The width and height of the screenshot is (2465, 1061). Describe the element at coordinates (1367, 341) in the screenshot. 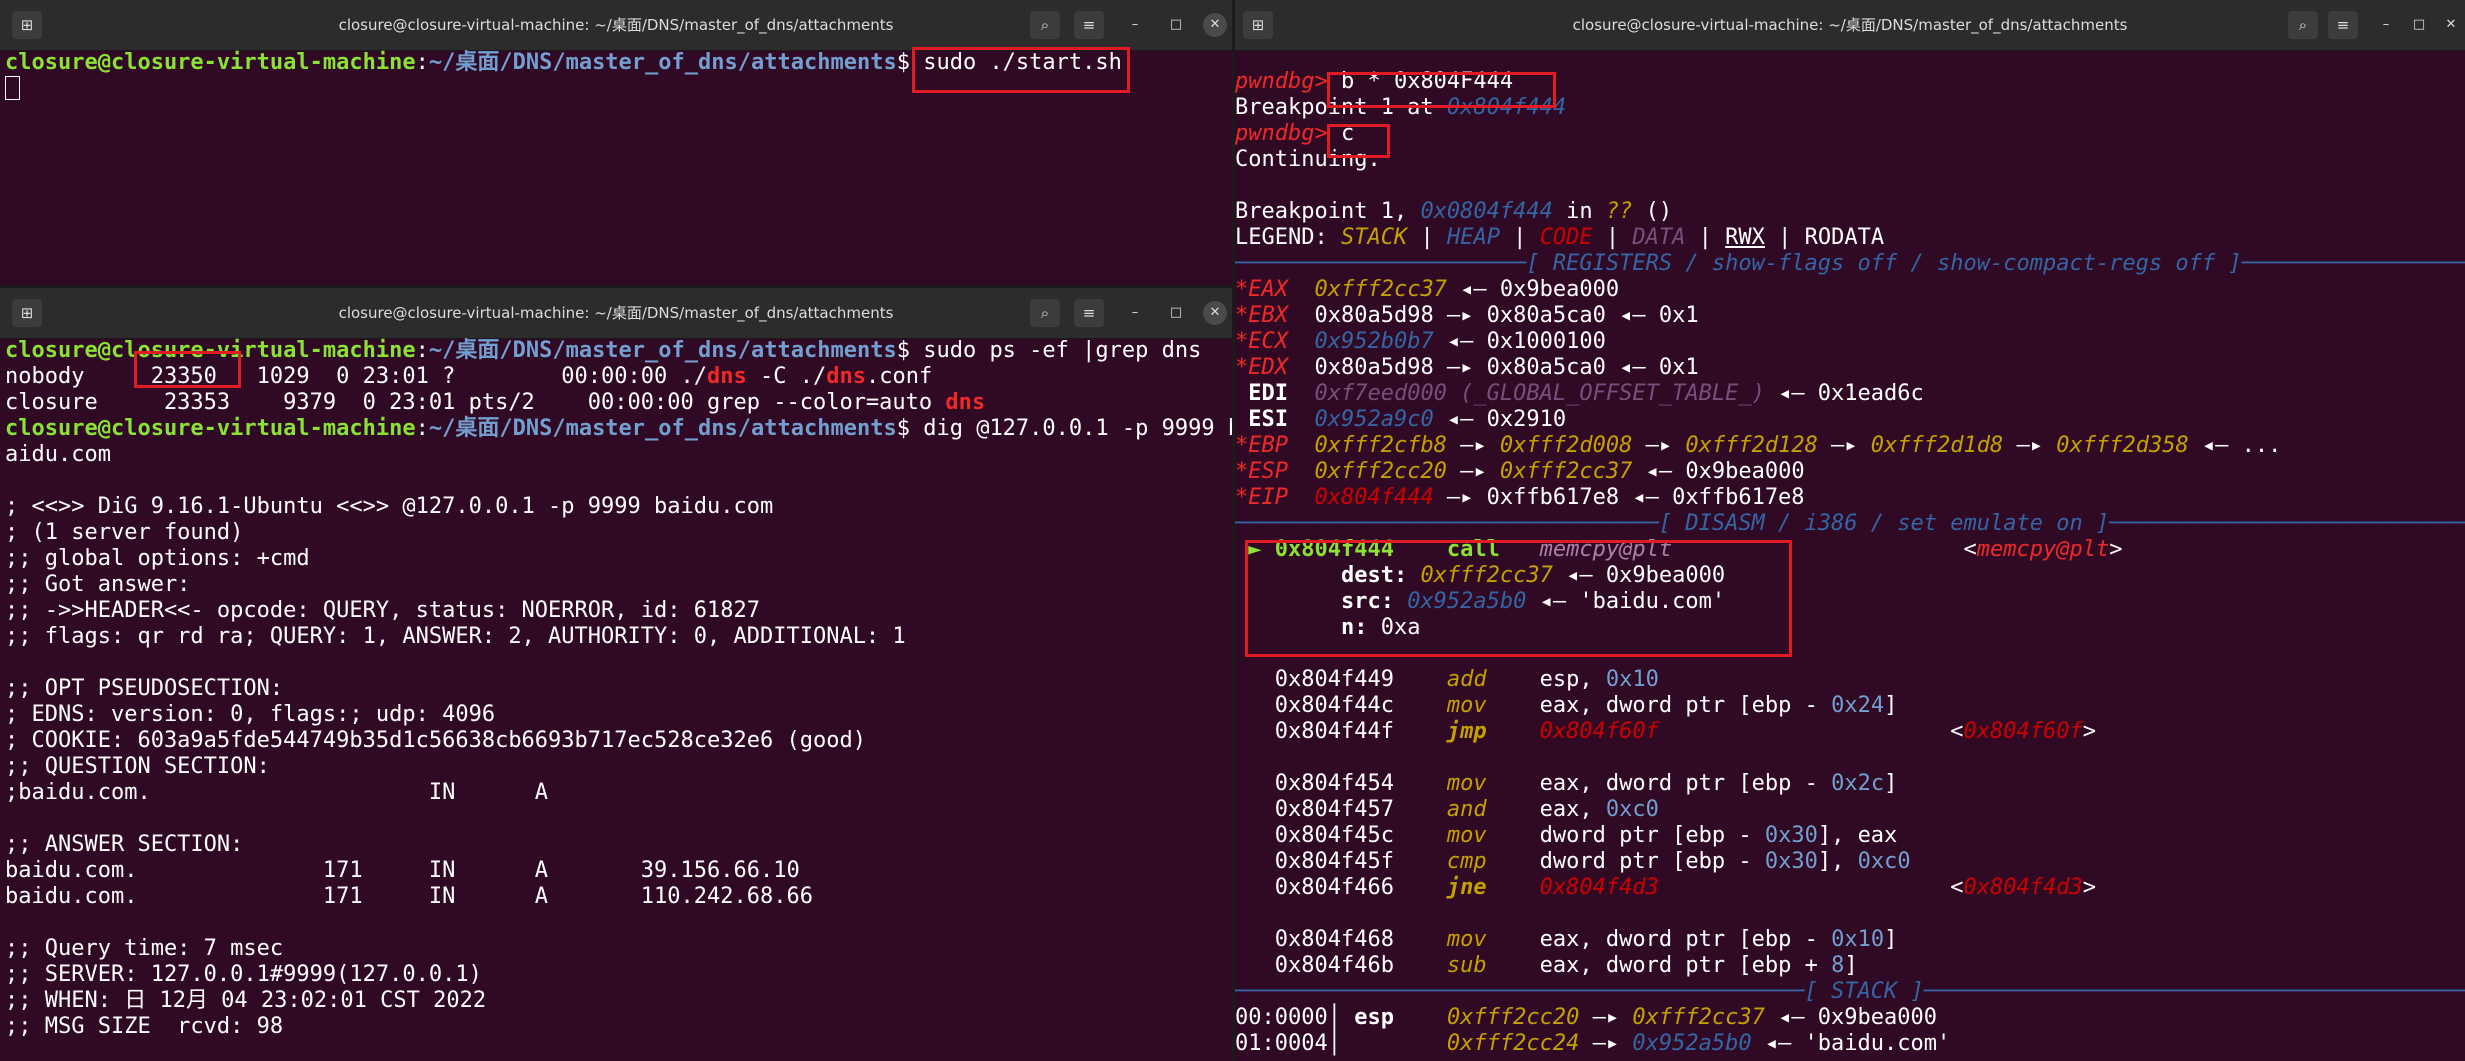

I see `pwndbg-segment: 0x952b0b7` at that location.